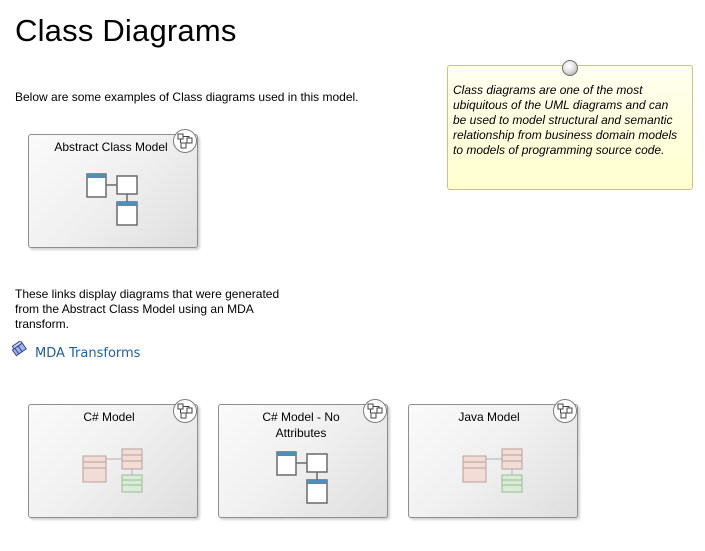 The width and height of the screenshot is (705, 551). Describe the element at coordinates (87, 353) in the screenshot. I see `mda-transforms-link: MDA Transforms` at that location.